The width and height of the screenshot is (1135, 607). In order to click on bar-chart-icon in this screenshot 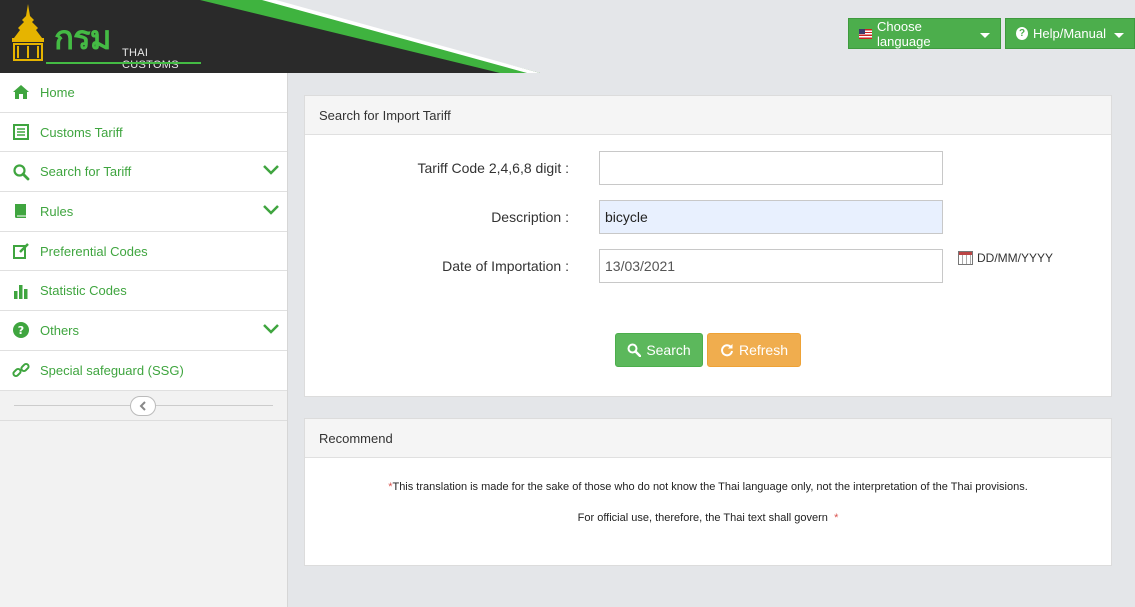, I will do `click(21, 291)`.